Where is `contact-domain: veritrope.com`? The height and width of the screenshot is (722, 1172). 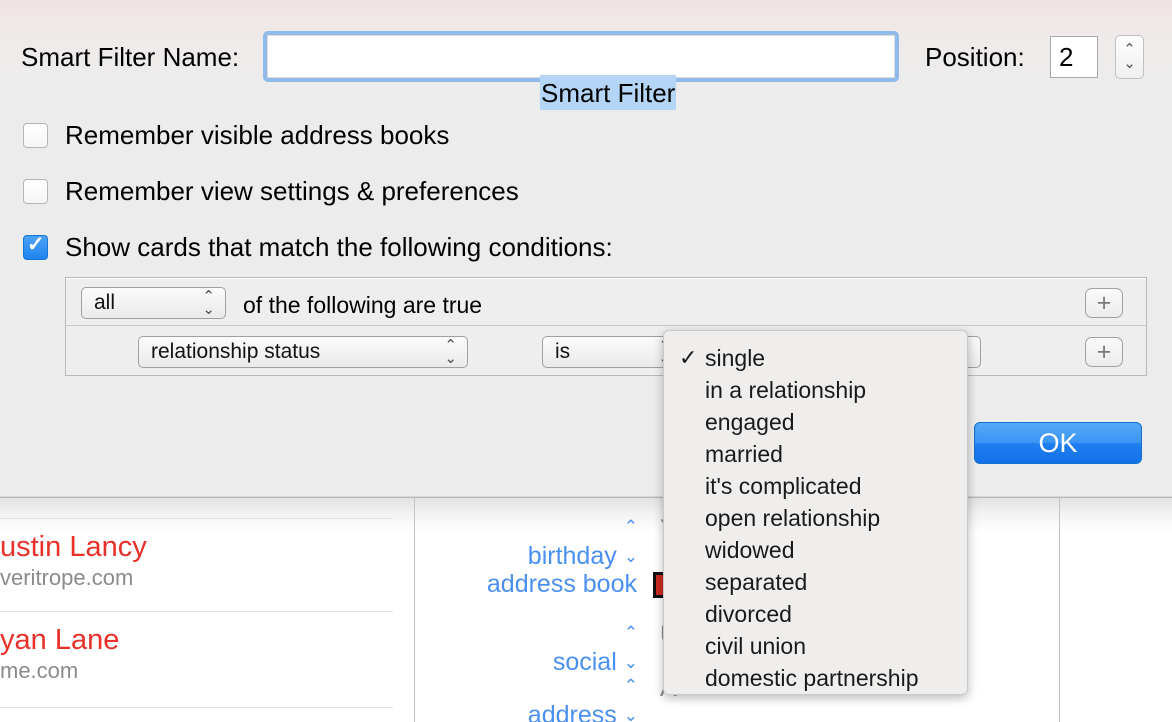 contact-domain: veritrope.com is located at coordinates (67, 577).